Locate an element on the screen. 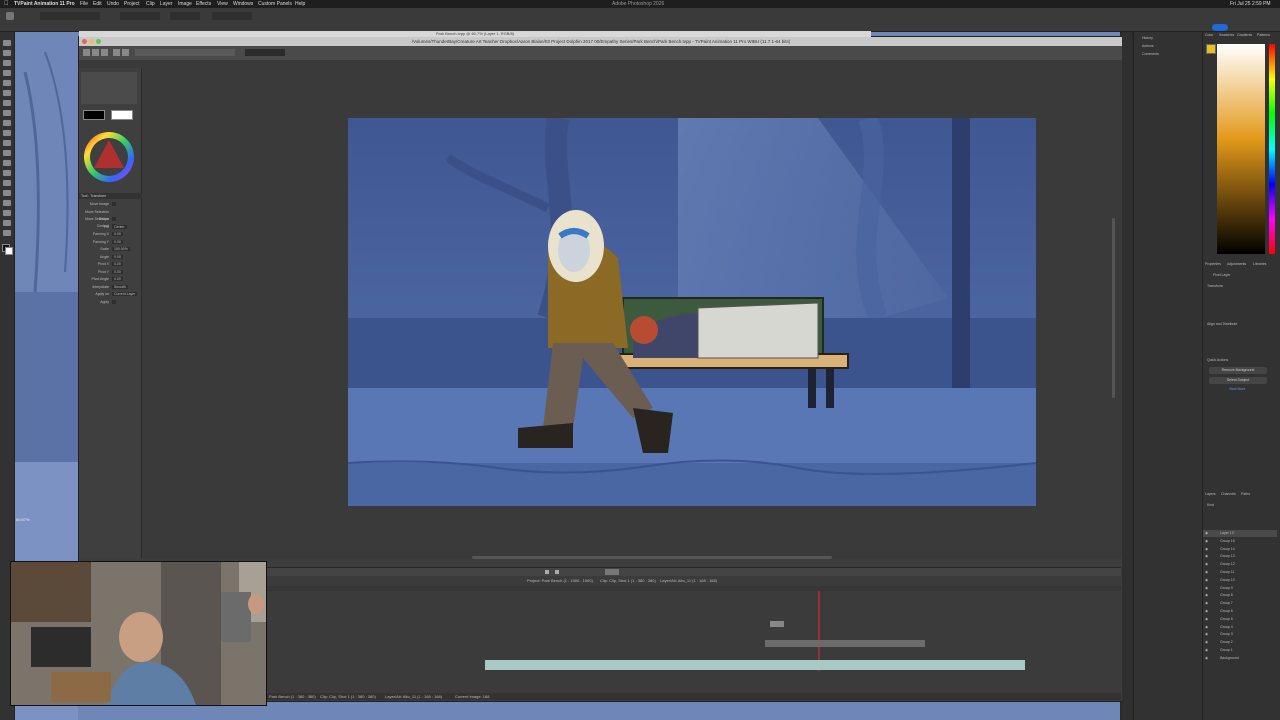  layer-row: ◉ Group 7 is located at coordinates (1240, 603).